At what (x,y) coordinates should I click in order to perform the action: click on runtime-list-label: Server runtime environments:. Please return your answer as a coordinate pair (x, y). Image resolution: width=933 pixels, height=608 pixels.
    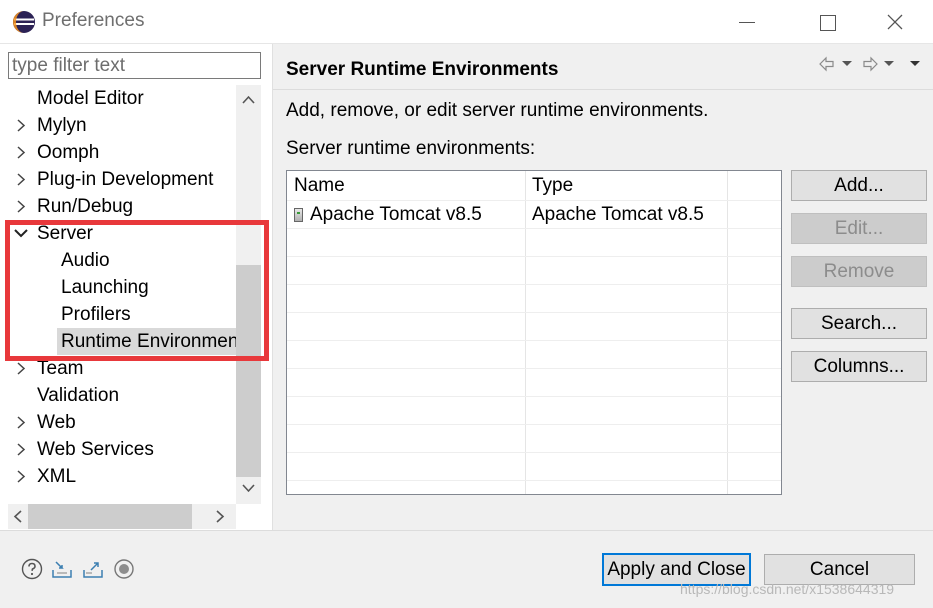
    Looking at the image, I should click on (411, 148).